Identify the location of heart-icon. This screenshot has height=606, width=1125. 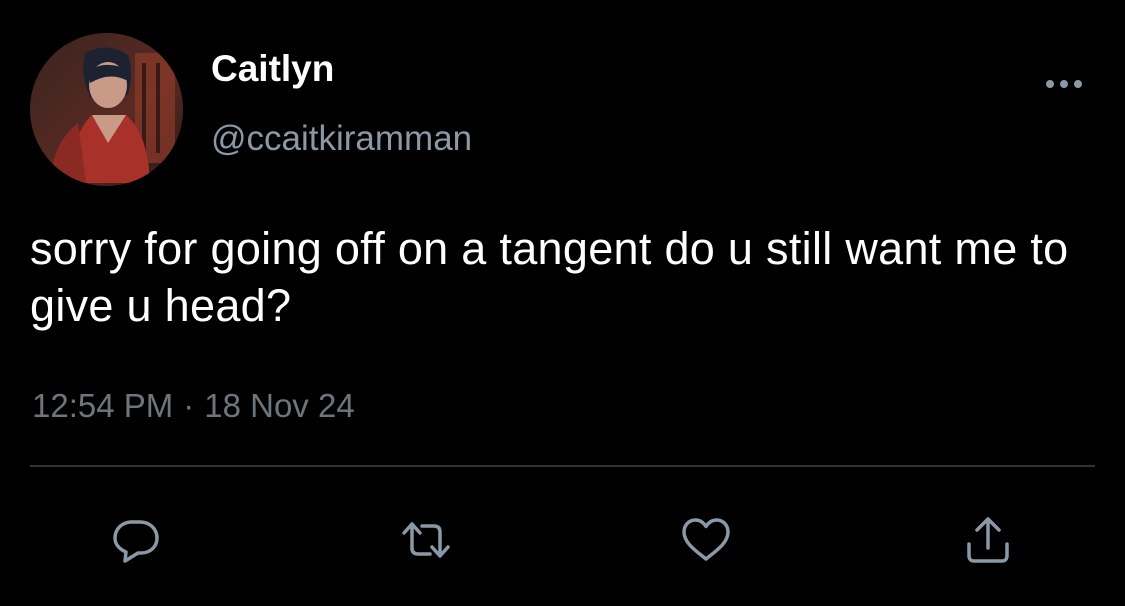
(706, 539).